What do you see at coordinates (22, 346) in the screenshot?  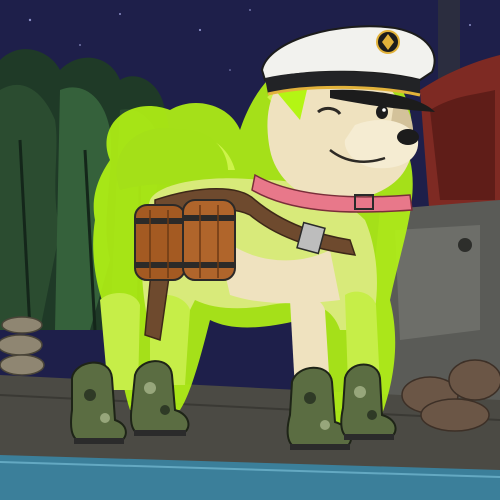 I see `rope-coil` at bounding box center [22, 346].